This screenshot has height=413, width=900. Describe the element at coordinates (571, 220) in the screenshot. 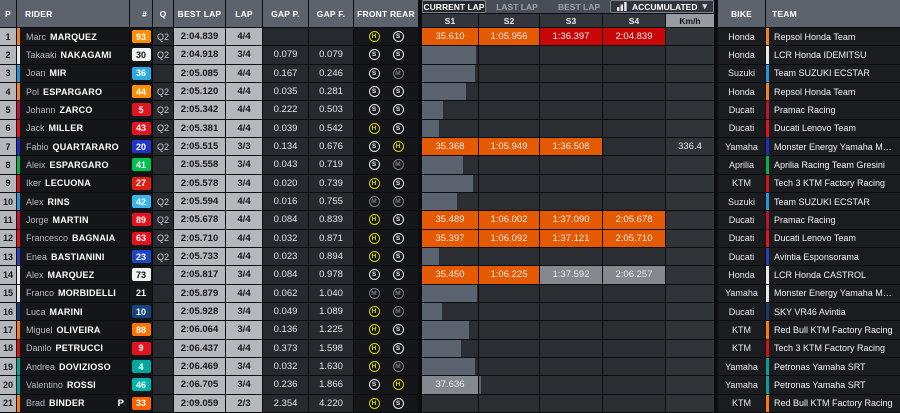

I see `sector3-time: 1:37.090` at that location.